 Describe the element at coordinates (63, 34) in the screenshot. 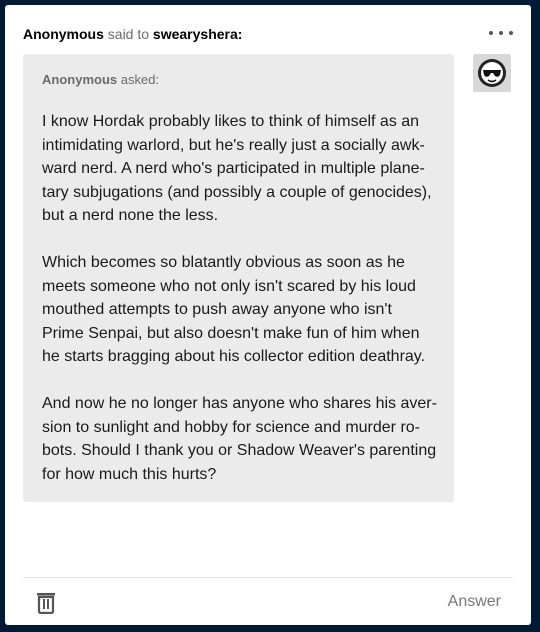

I see `sender-name: Anonymous` at that location.